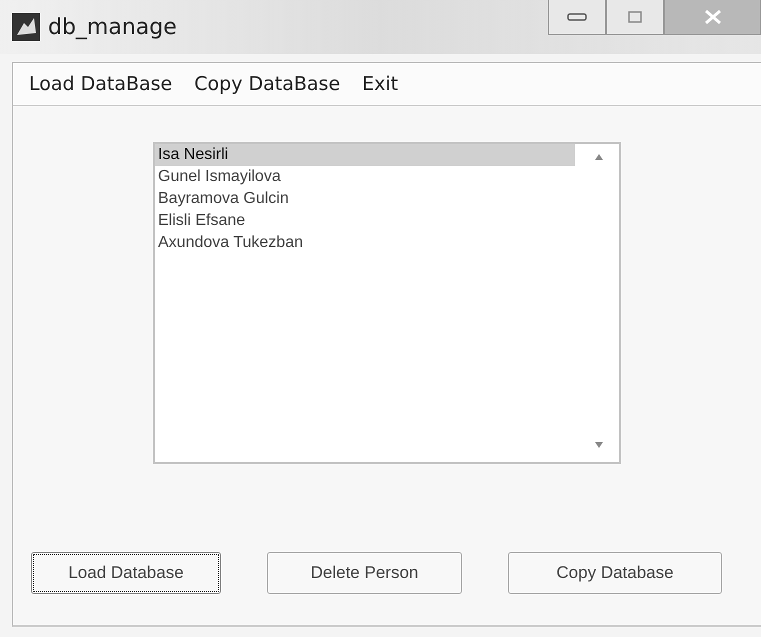  I want to click on maximize-button, so click(635, 17).